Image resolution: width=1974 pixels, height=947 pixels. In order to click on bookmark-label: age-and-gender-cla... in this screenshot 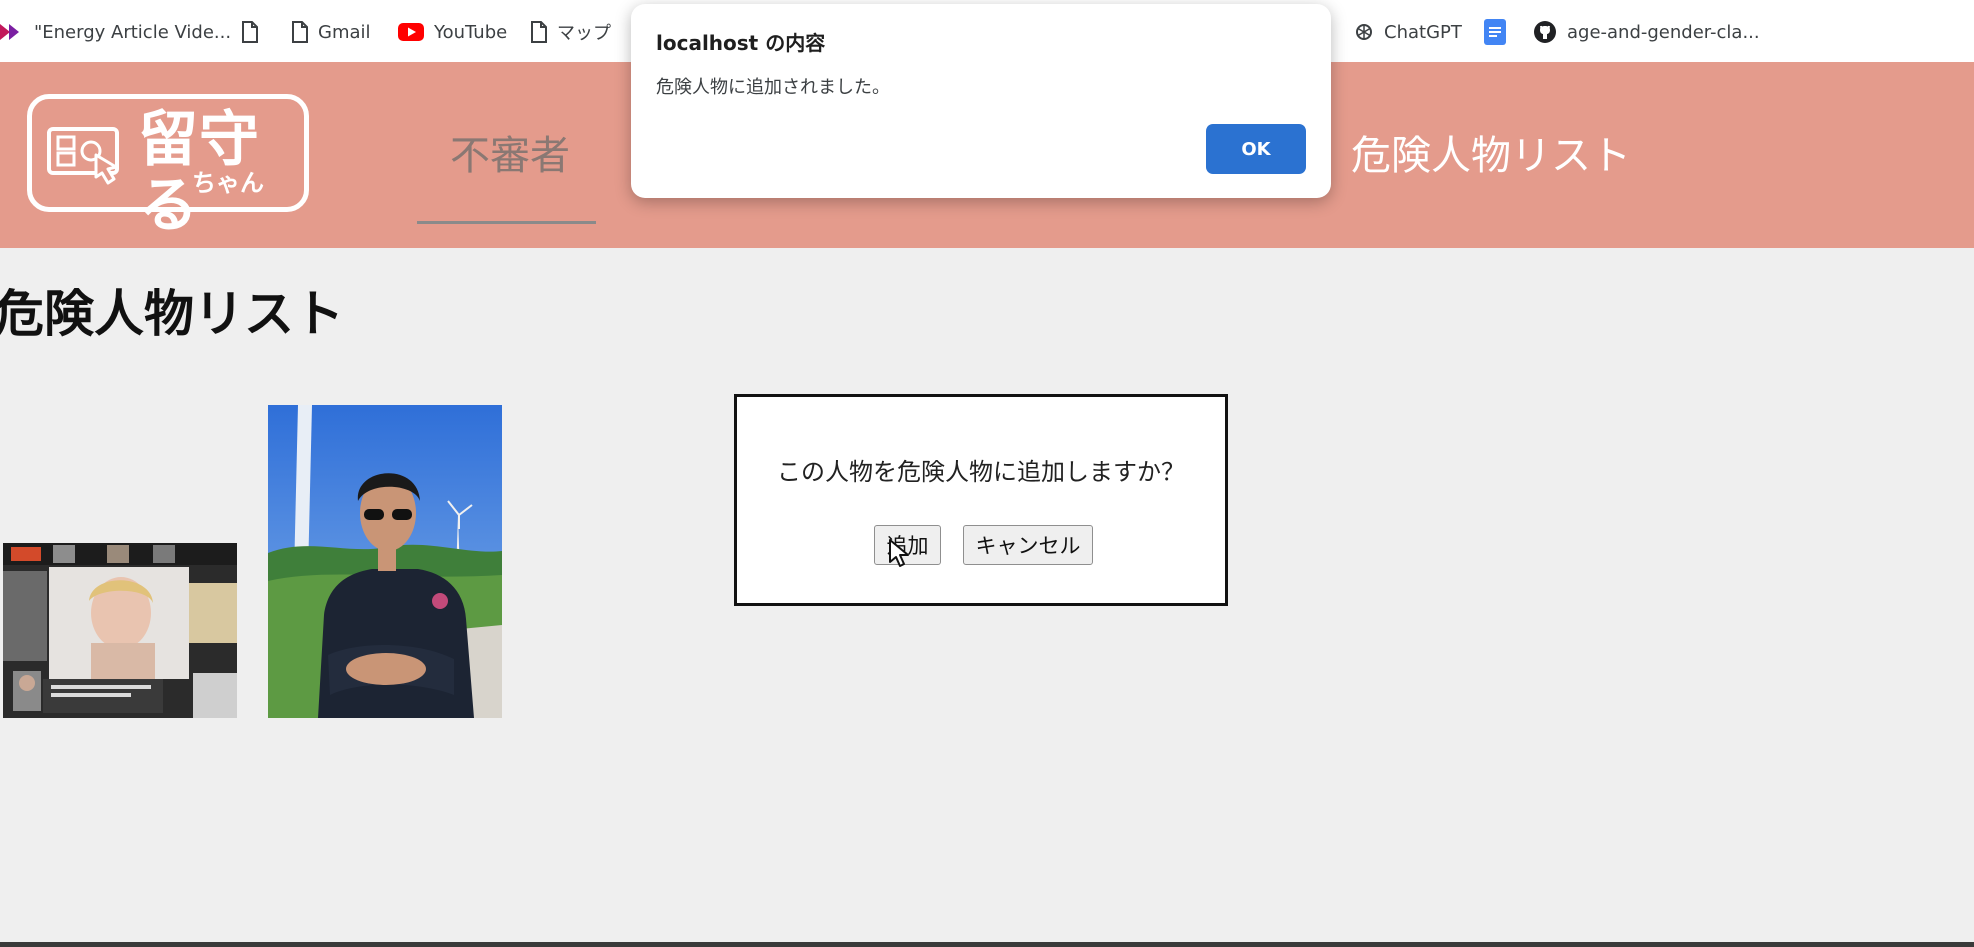, I will do `click(1663, 32)`.